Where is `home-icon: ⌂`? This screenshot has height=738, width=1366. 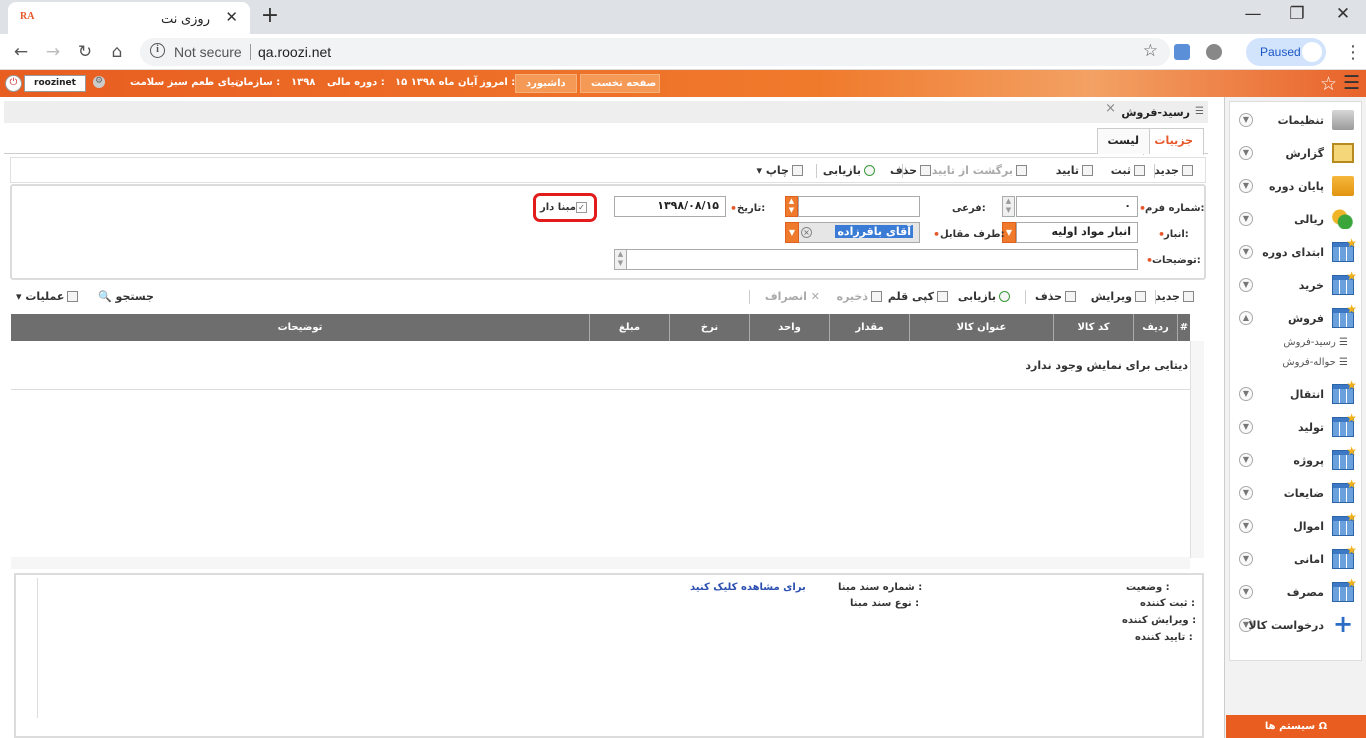 home-icon: ⌂ is located at coordinates (117, 52).